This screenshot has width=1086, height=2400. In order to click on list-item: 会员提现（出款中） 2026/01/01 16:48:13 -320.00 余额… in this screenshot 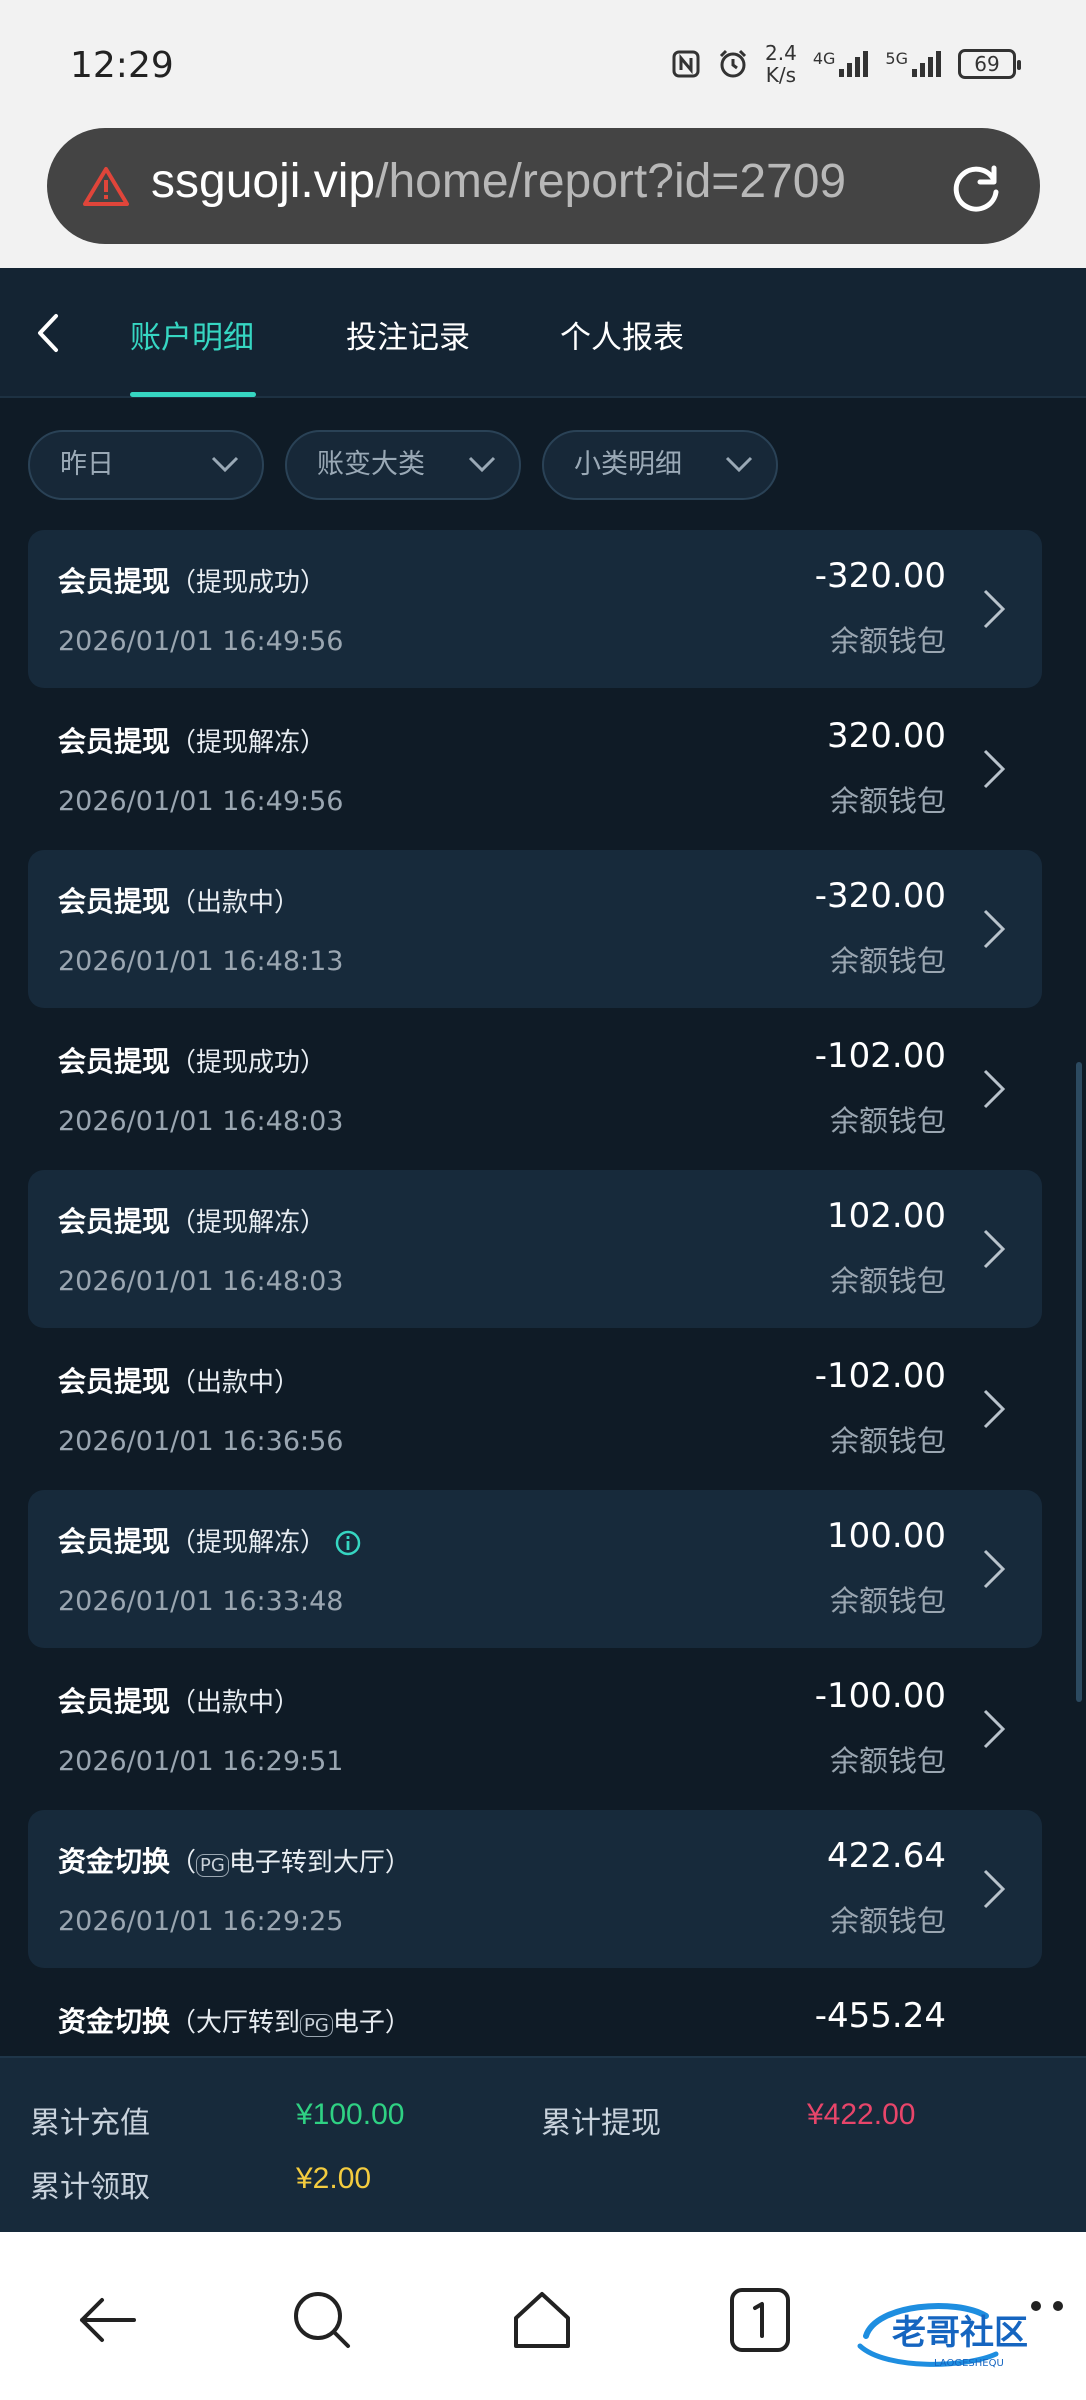, I will do `click(535, 929)`.